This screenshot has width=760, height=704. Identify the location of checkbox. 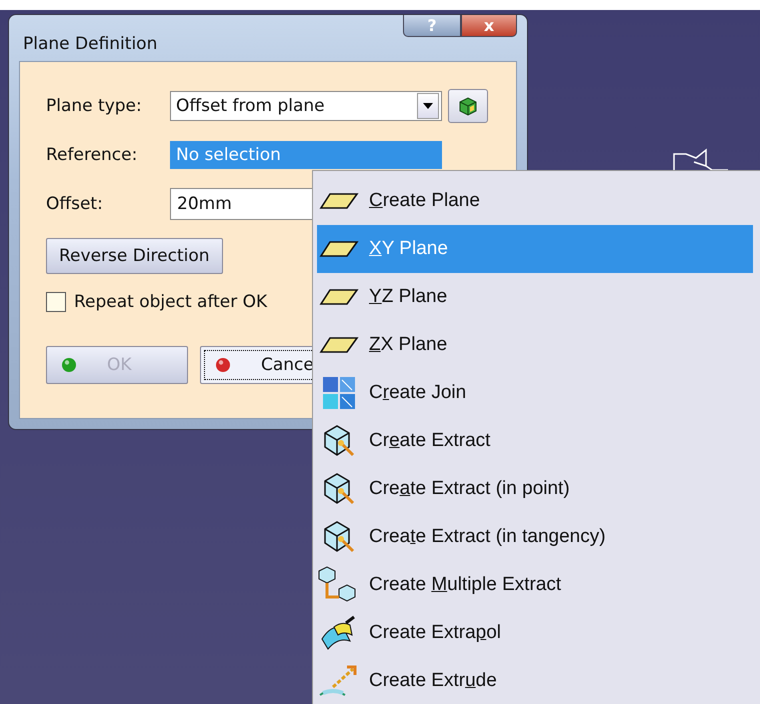
(56, 302).